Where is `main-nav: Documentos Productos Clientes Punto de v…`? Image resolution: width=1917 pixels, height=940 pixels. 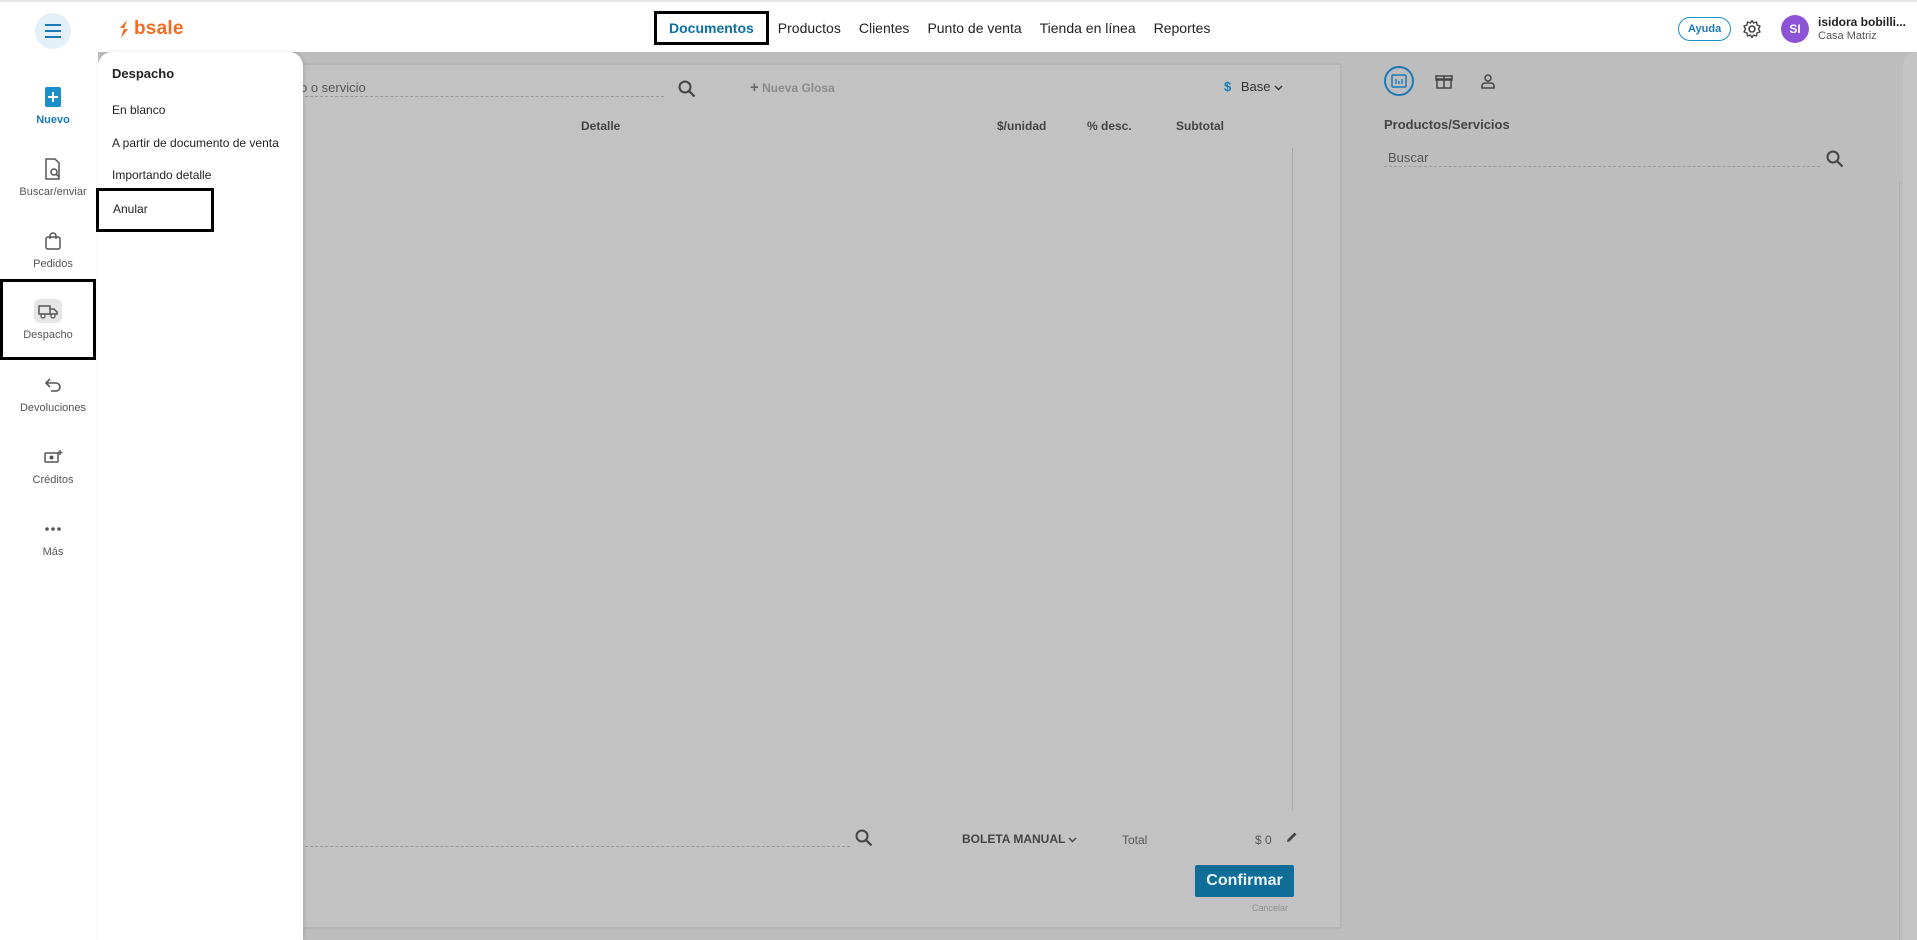 main-nav: Documentos Productos Clientes Punto de v… is located at coordinates (941, 28).